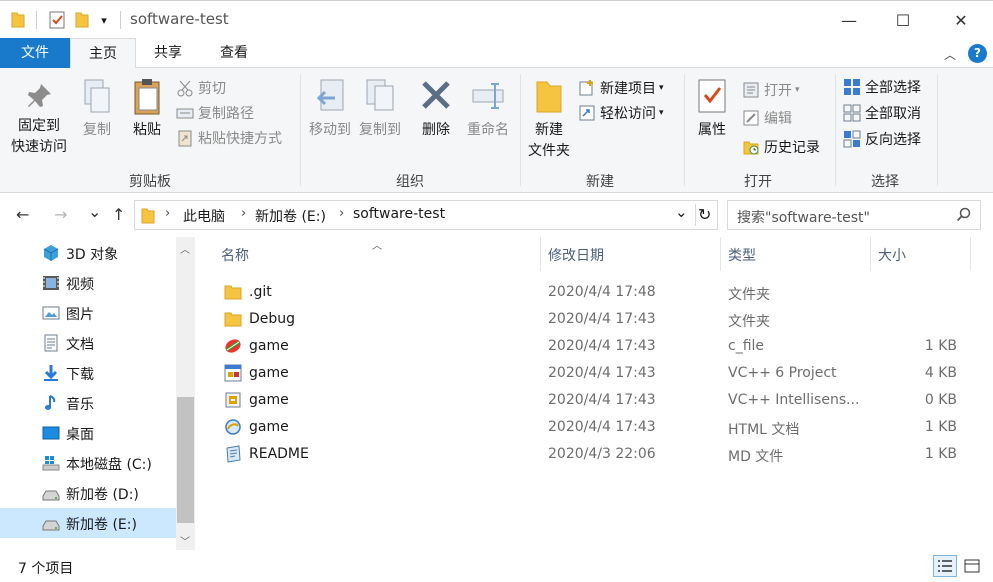 This screenshot has width=993, height=582. What do you see at coordinates (742, 255) in the screenshot?
I see `column-header-type: 类型` at bounding box center [742, 255].